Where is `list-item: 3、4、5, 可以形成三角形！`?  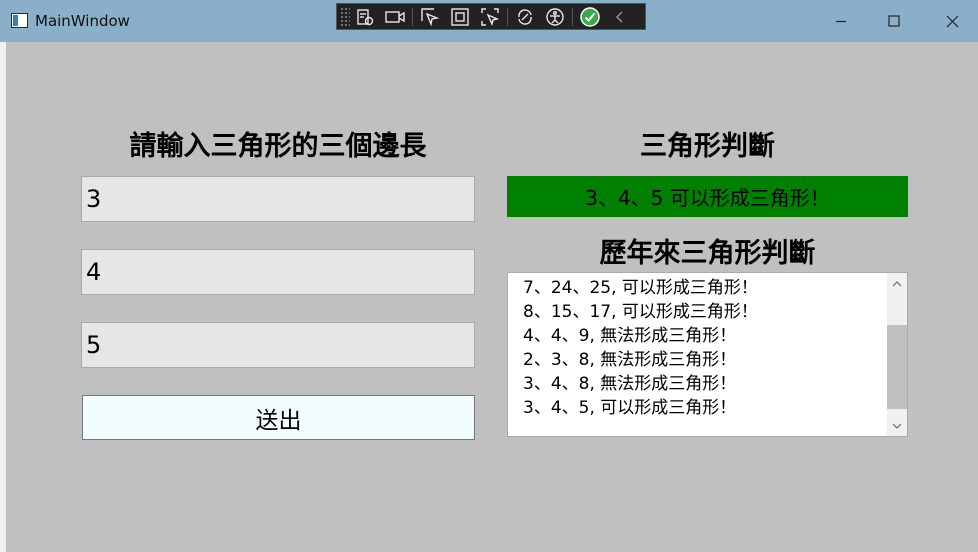
list-item: 3、4、5, 可以形成三角形！ is located at coordinates (705, 408).